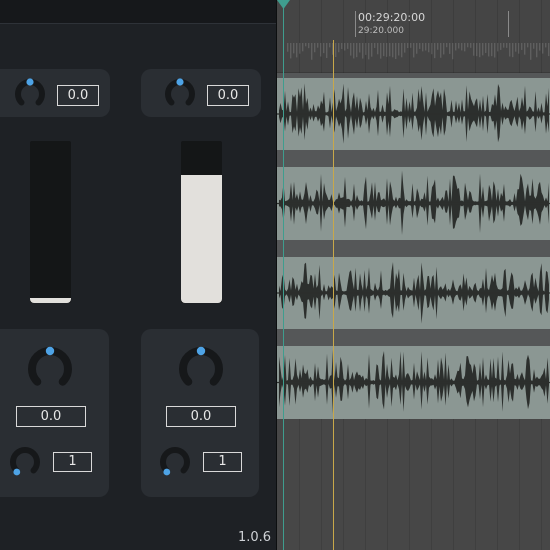 This screenshot has width=550, height=550. What do you see at coordinates (50, 222) in the screenshot?
I see `left-fader` at bounding box center [50, 222].